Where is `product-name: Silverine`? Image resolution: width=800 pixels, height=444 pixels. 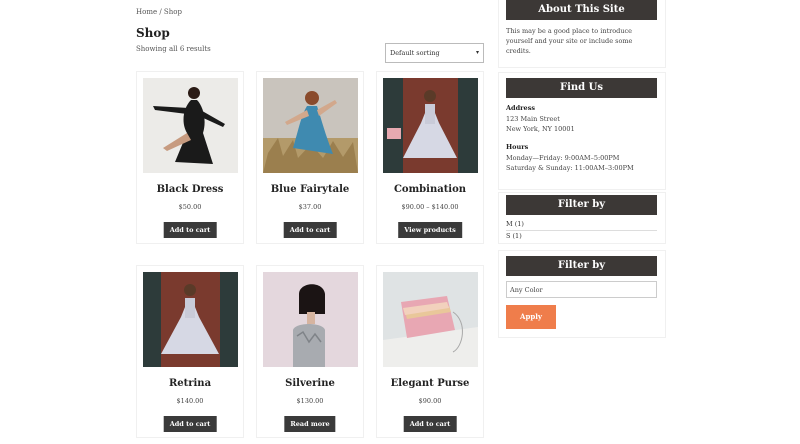
product-name: Silverine is located at coordinates (310, 383).